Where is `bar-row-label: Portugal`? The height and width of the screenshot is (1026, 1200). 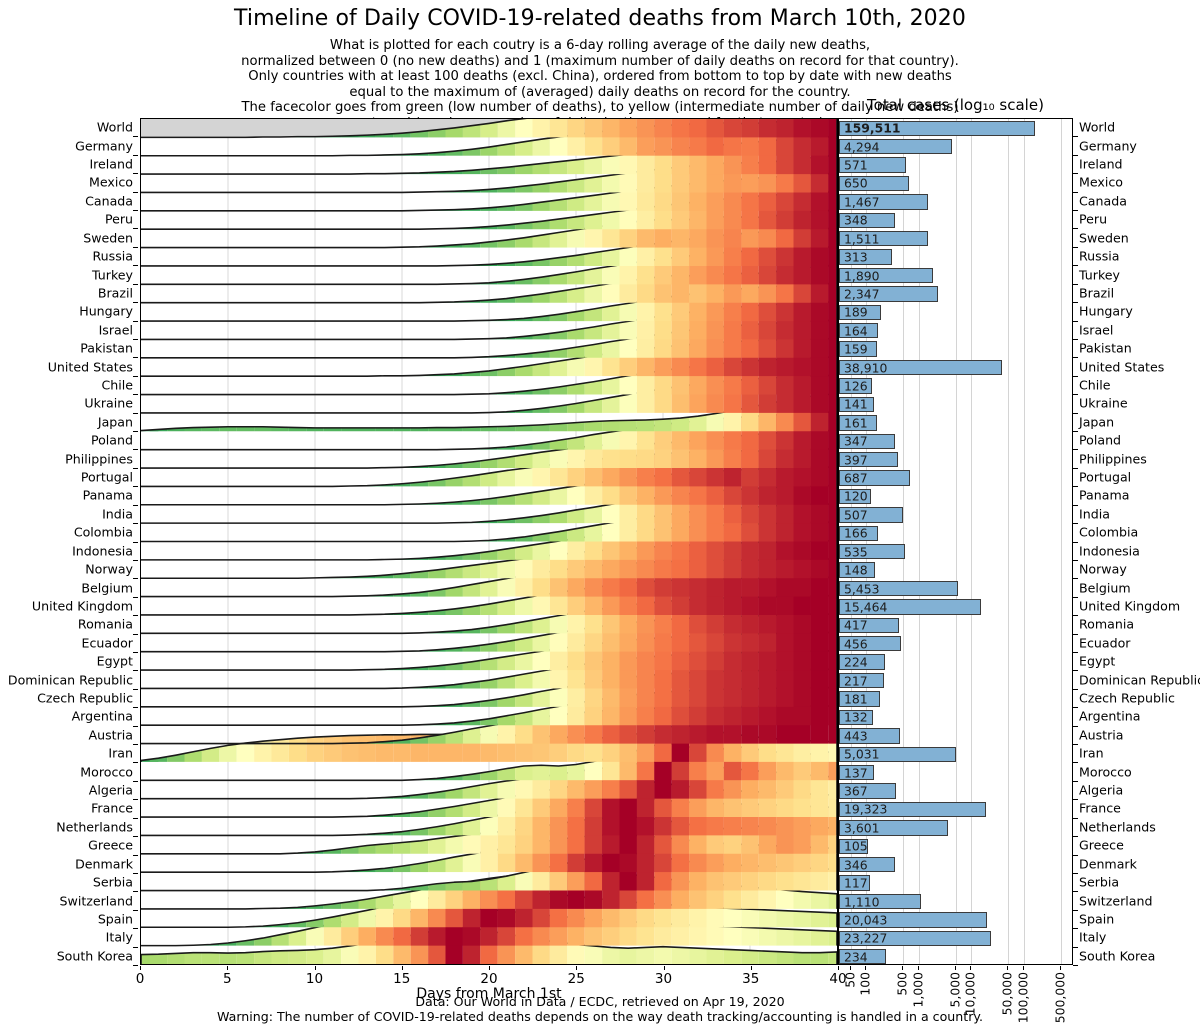 bar-row-label: Portugal is located at coordinates (1105, 477).